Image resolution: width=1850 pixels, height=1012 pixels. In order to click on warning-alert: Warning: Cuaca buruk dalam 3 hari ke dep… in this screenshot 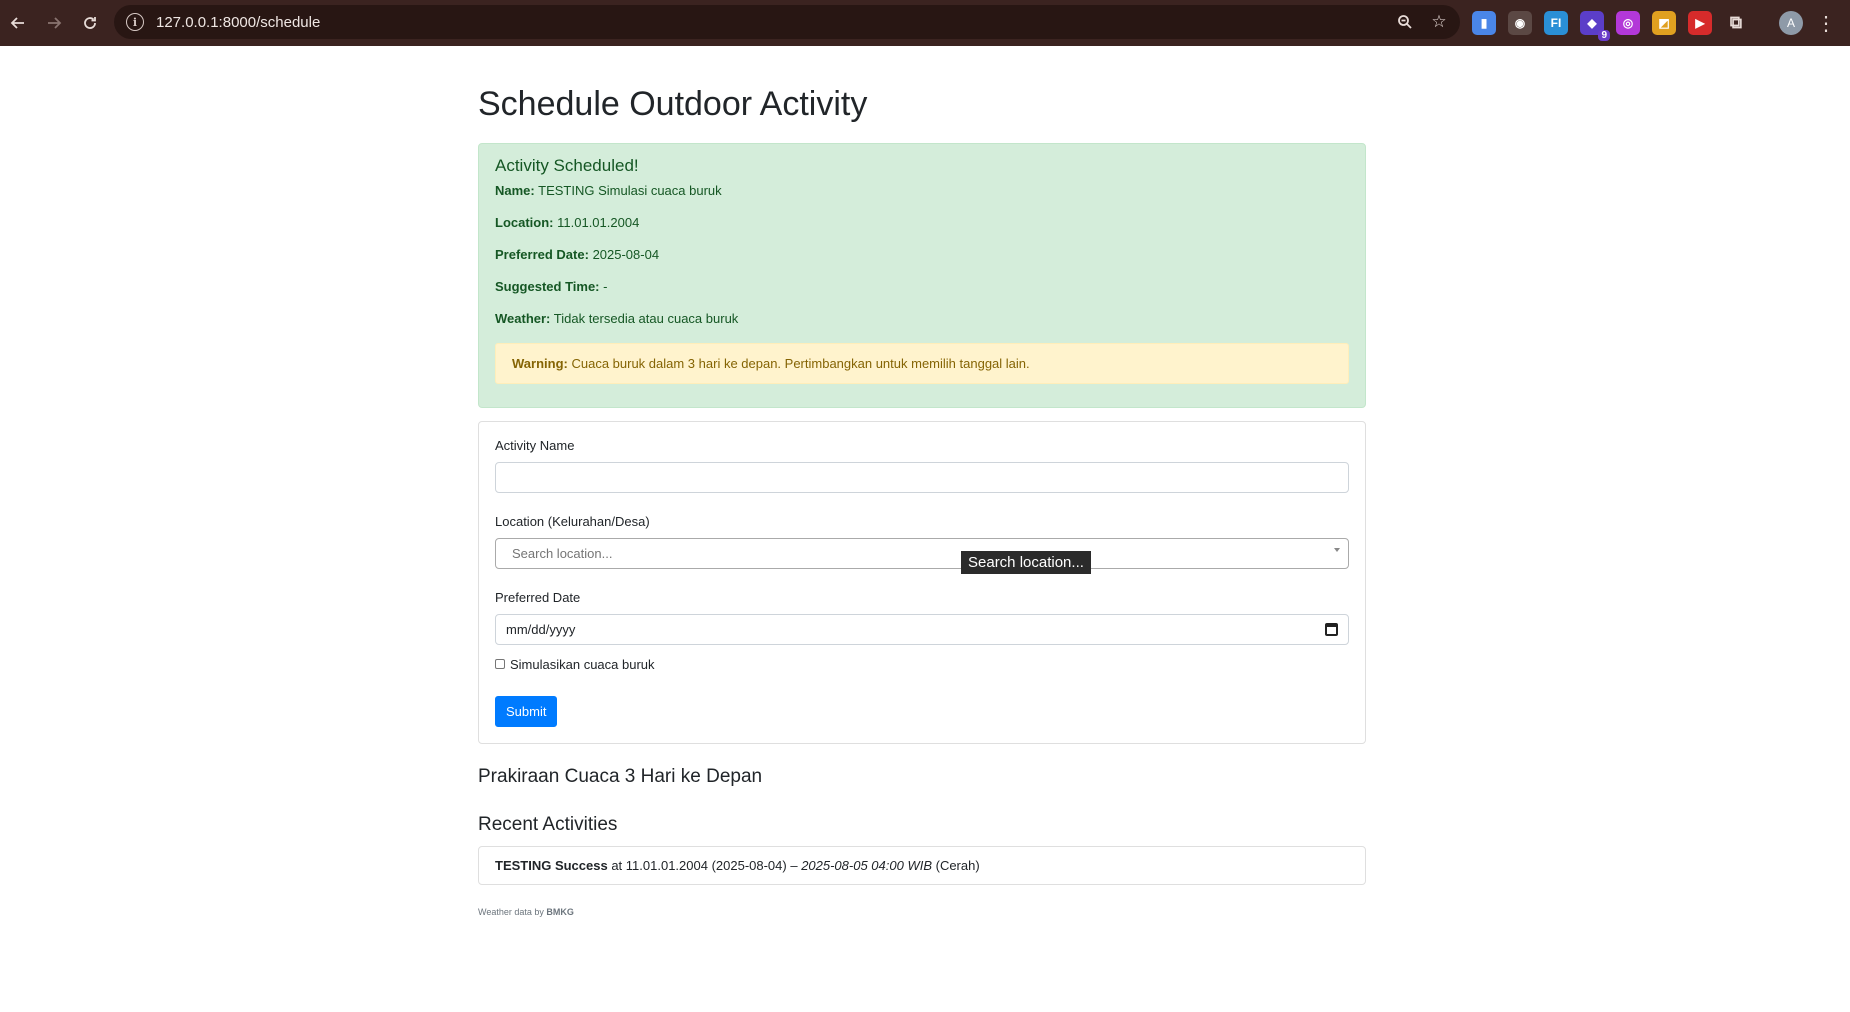, I will do `click(922, 363)`.